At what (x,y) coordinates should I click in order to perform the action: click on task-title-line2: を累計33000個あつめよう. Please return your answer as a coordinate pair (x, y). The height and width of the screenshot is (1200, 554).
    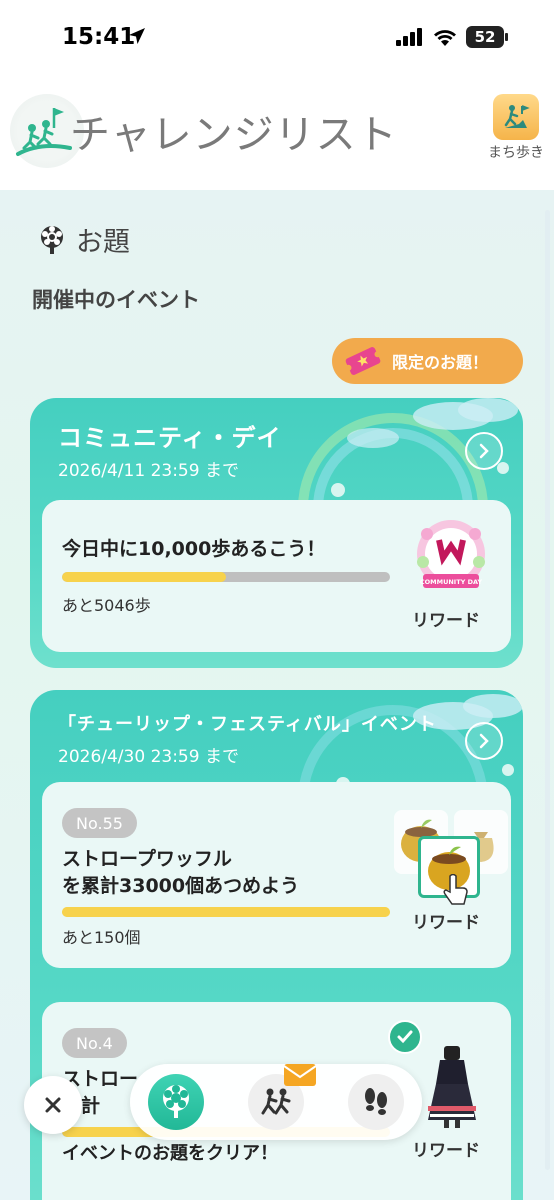
    Looking at the image, I should click on (181, 886).